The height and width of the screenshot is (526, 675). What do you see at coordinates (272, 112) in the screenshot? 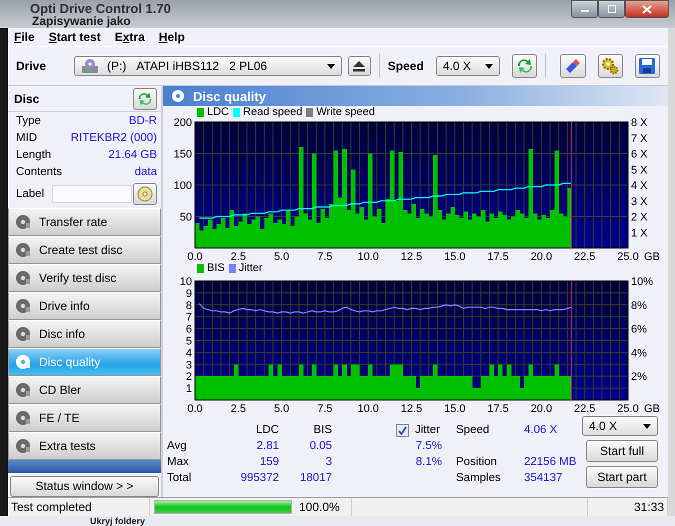
I see `legend-label: Read speed` at bounding box center [272, 112].